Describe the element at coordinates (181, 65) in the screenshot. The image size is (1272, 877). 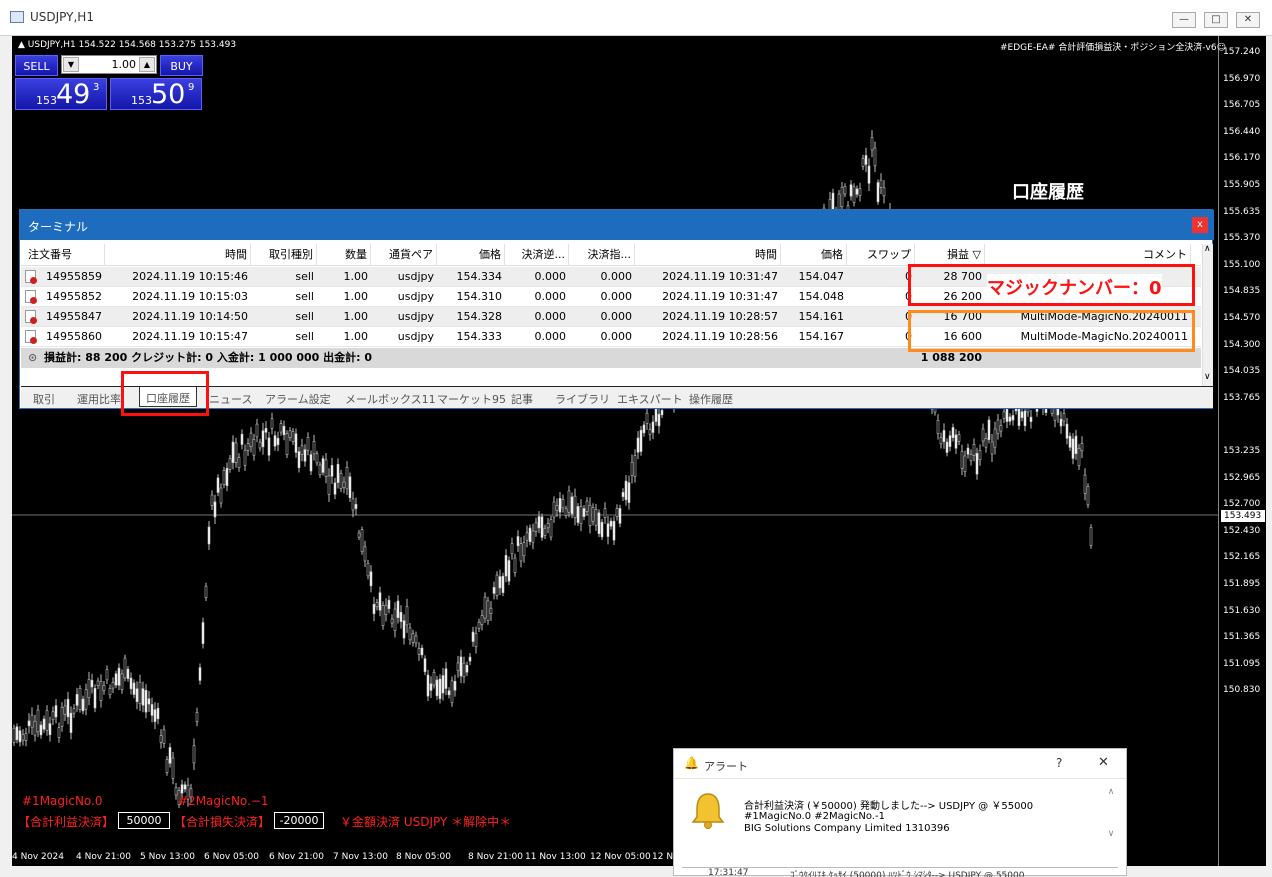
I see `buy-button: BUY` at that location.